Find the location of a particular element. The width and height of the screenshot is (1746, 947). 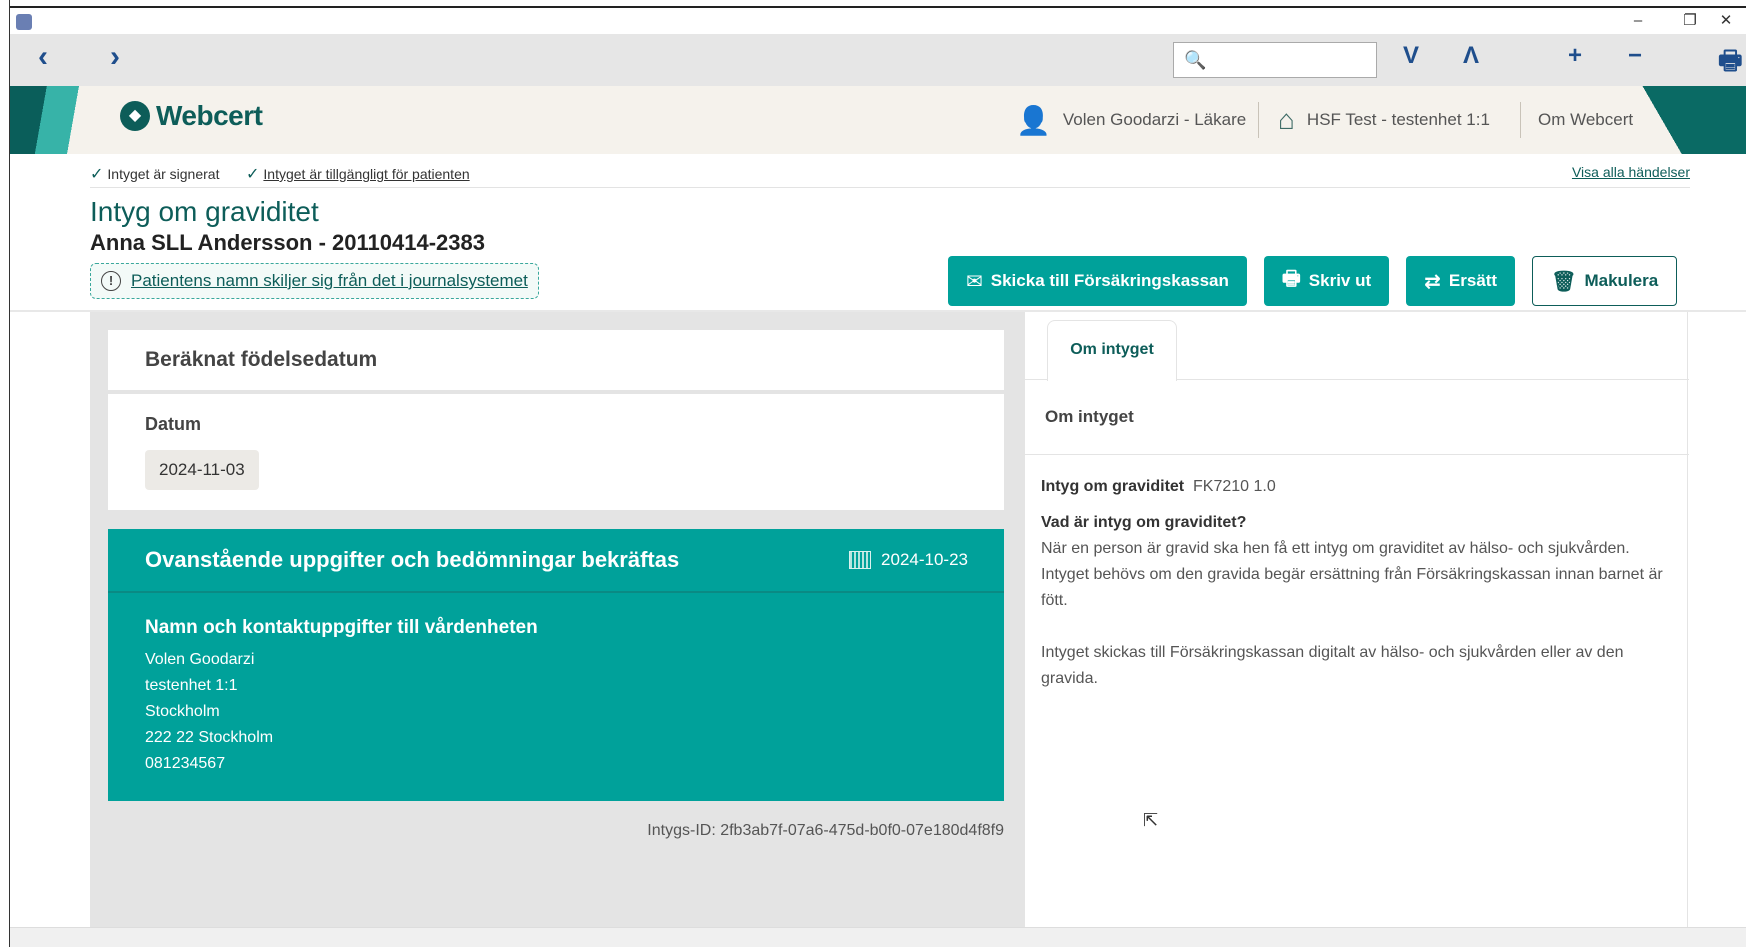

tab-om-intyget: Om intyget is located at coordinates (1112, 350).